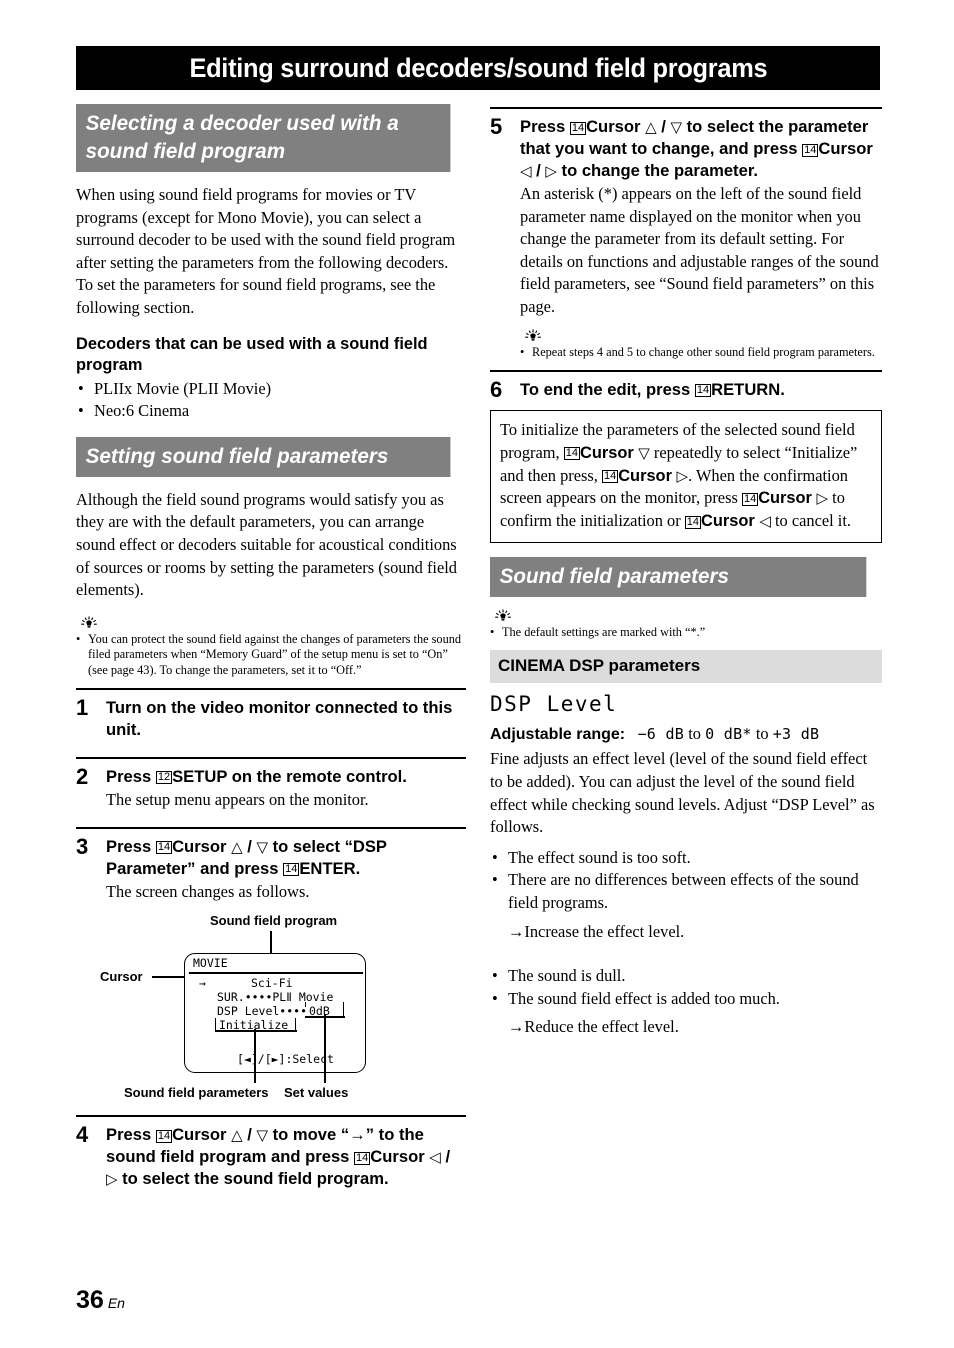 This screenshot has width=954, height=1348. I want to click on text-run: SETUP, so click(200, 776).